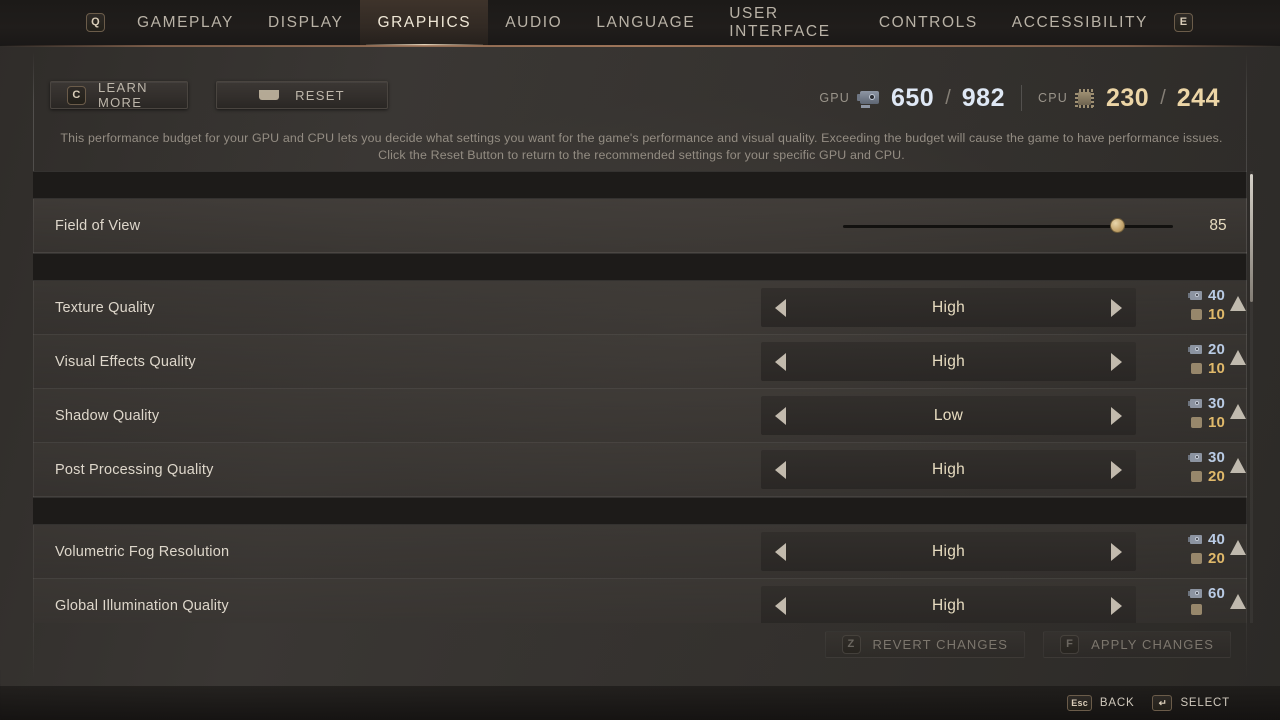  I want to click on setting-row: Post Processing Quality High 30 20, so click(640, 470).